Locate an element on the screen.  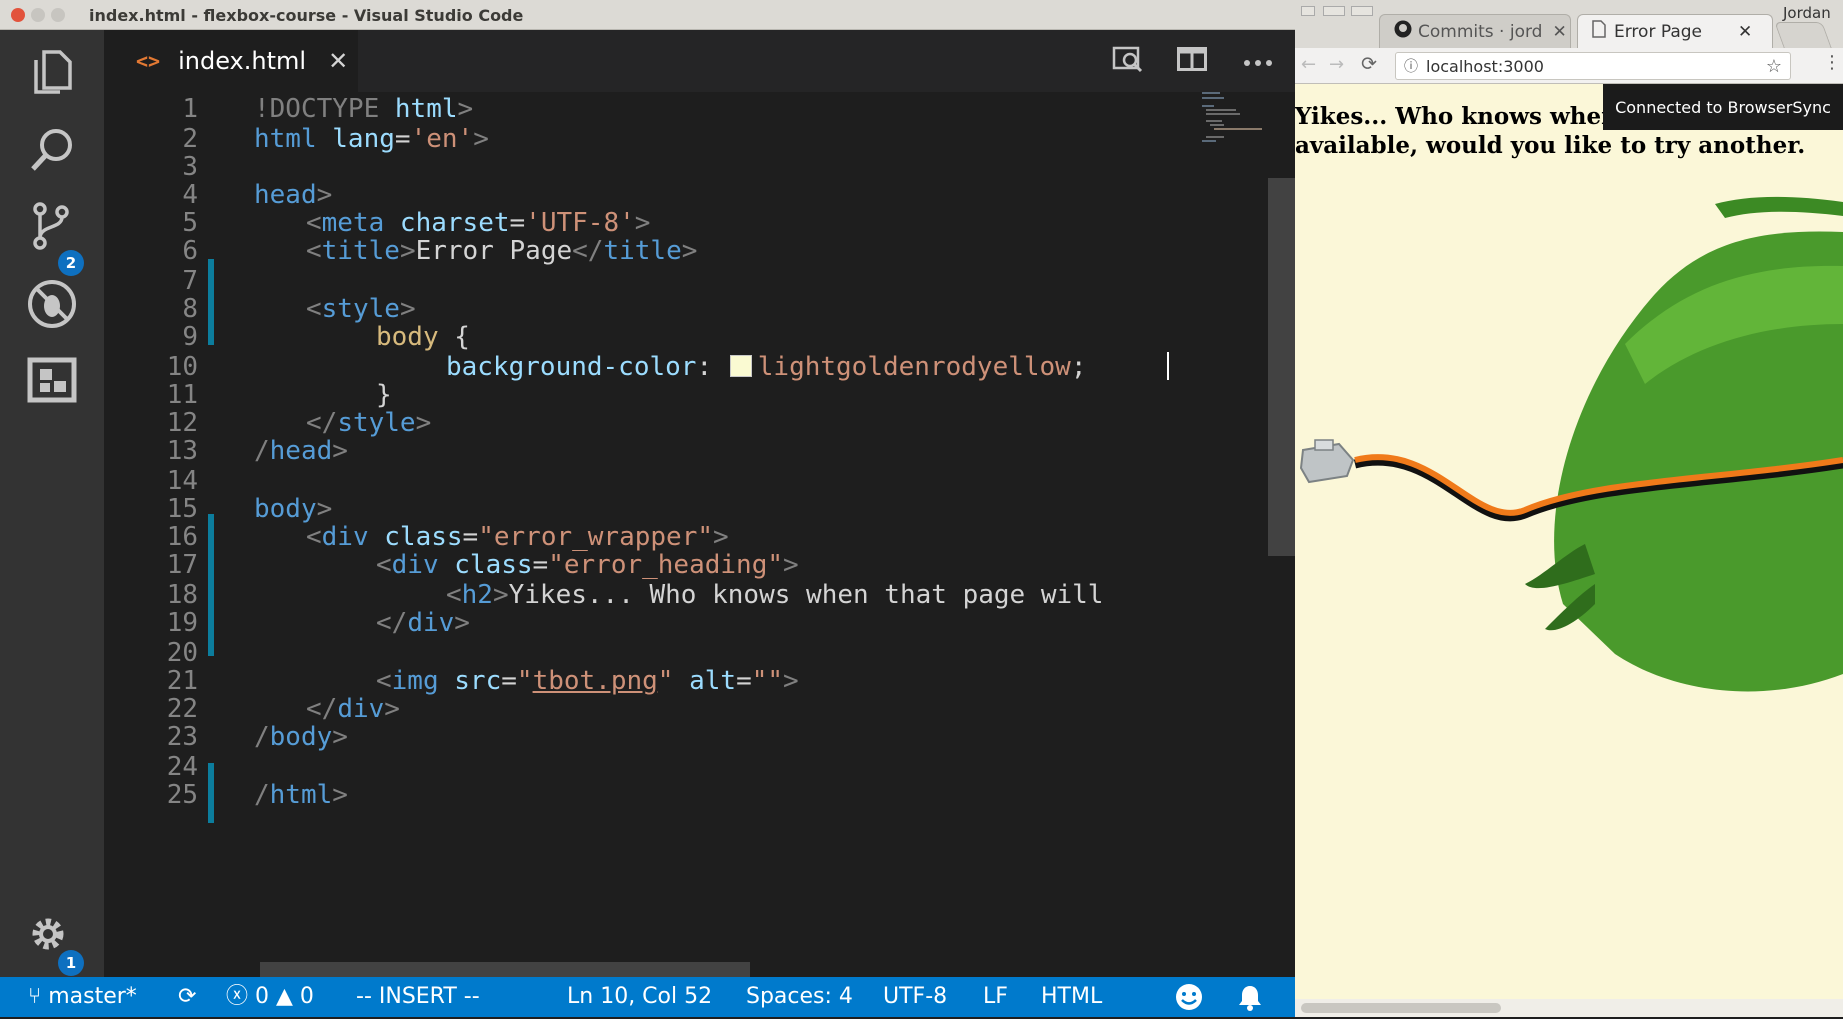
branch-status: ⑂ master* is located at coordinates (82, 997).